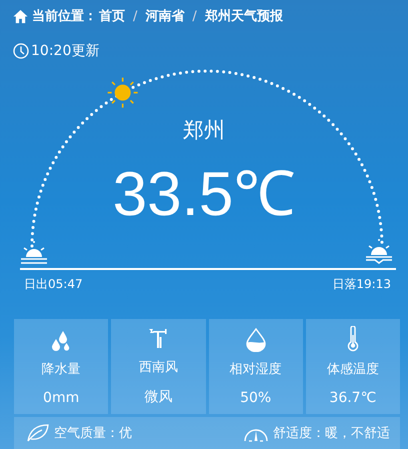  What do you see at coordinates (255, 340) in the screenshot?
I see `water-drop-icon` at bounding box center [255, 340].